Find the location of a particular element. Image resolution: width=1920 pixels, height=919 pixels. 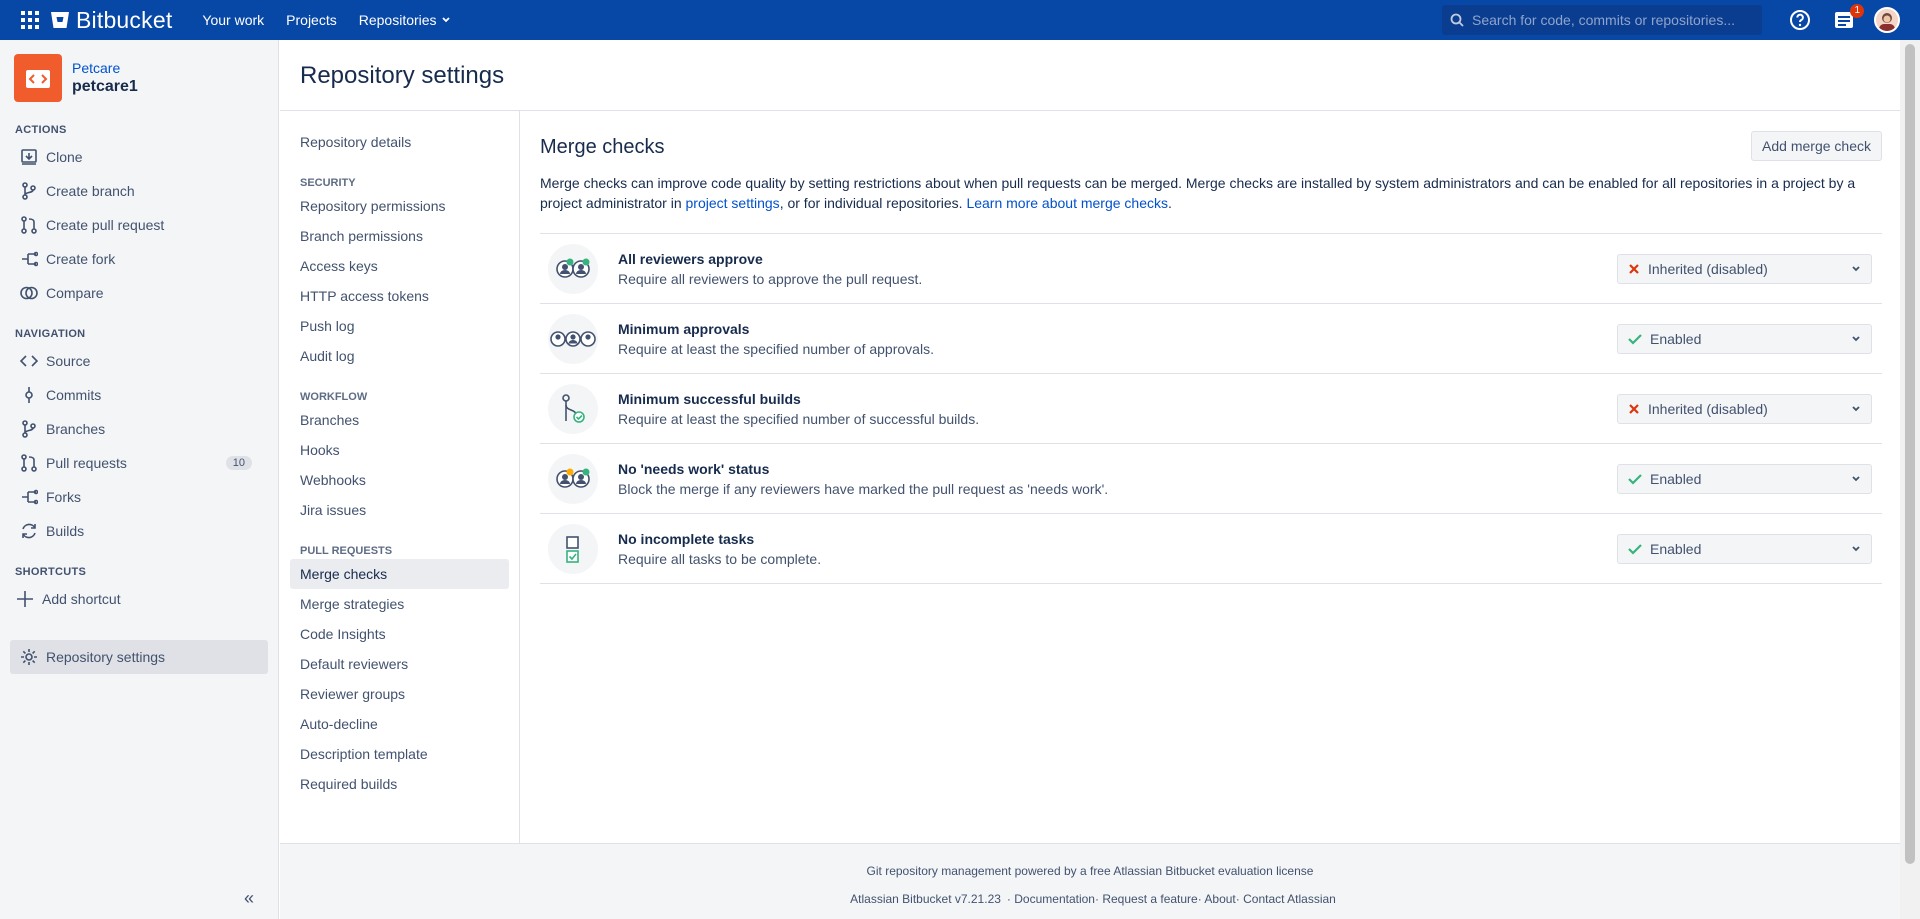

sidebar-item-label: Compare is located at coordinates (75, 293).